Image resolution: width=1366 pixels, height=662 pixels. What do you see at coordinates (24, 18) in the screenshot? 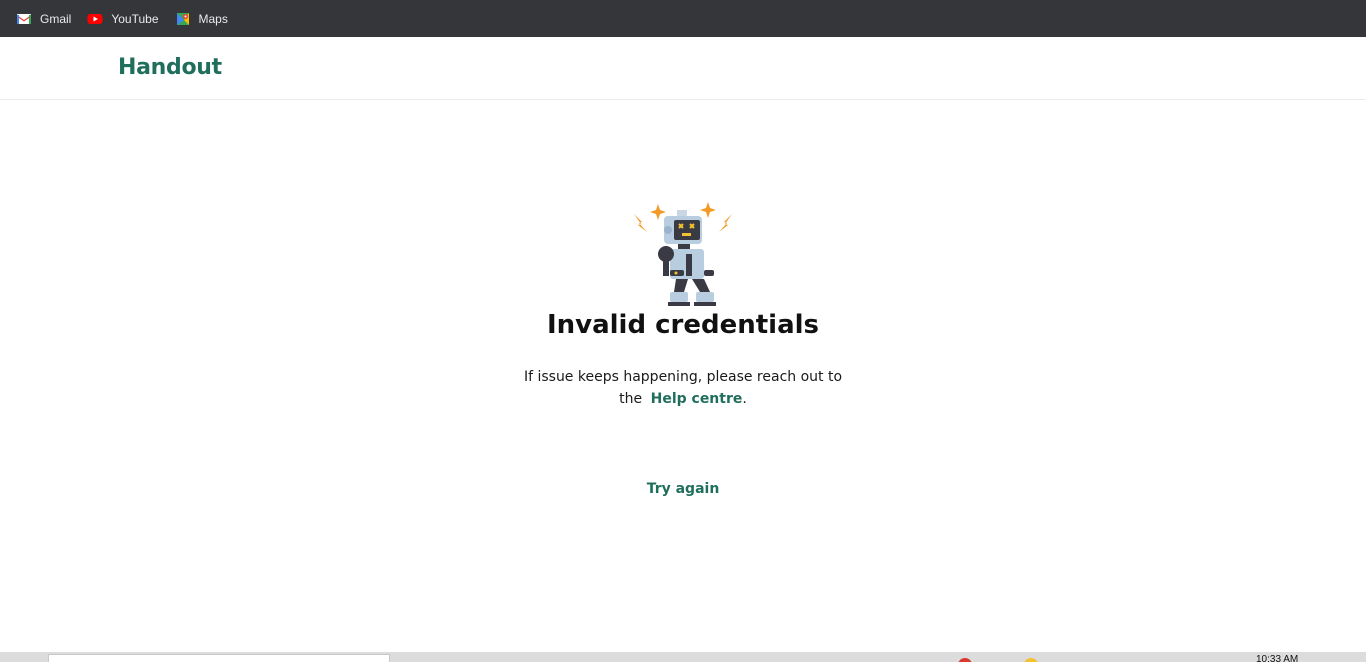
I see `gmail-icon` at bounding box center [24, 18].